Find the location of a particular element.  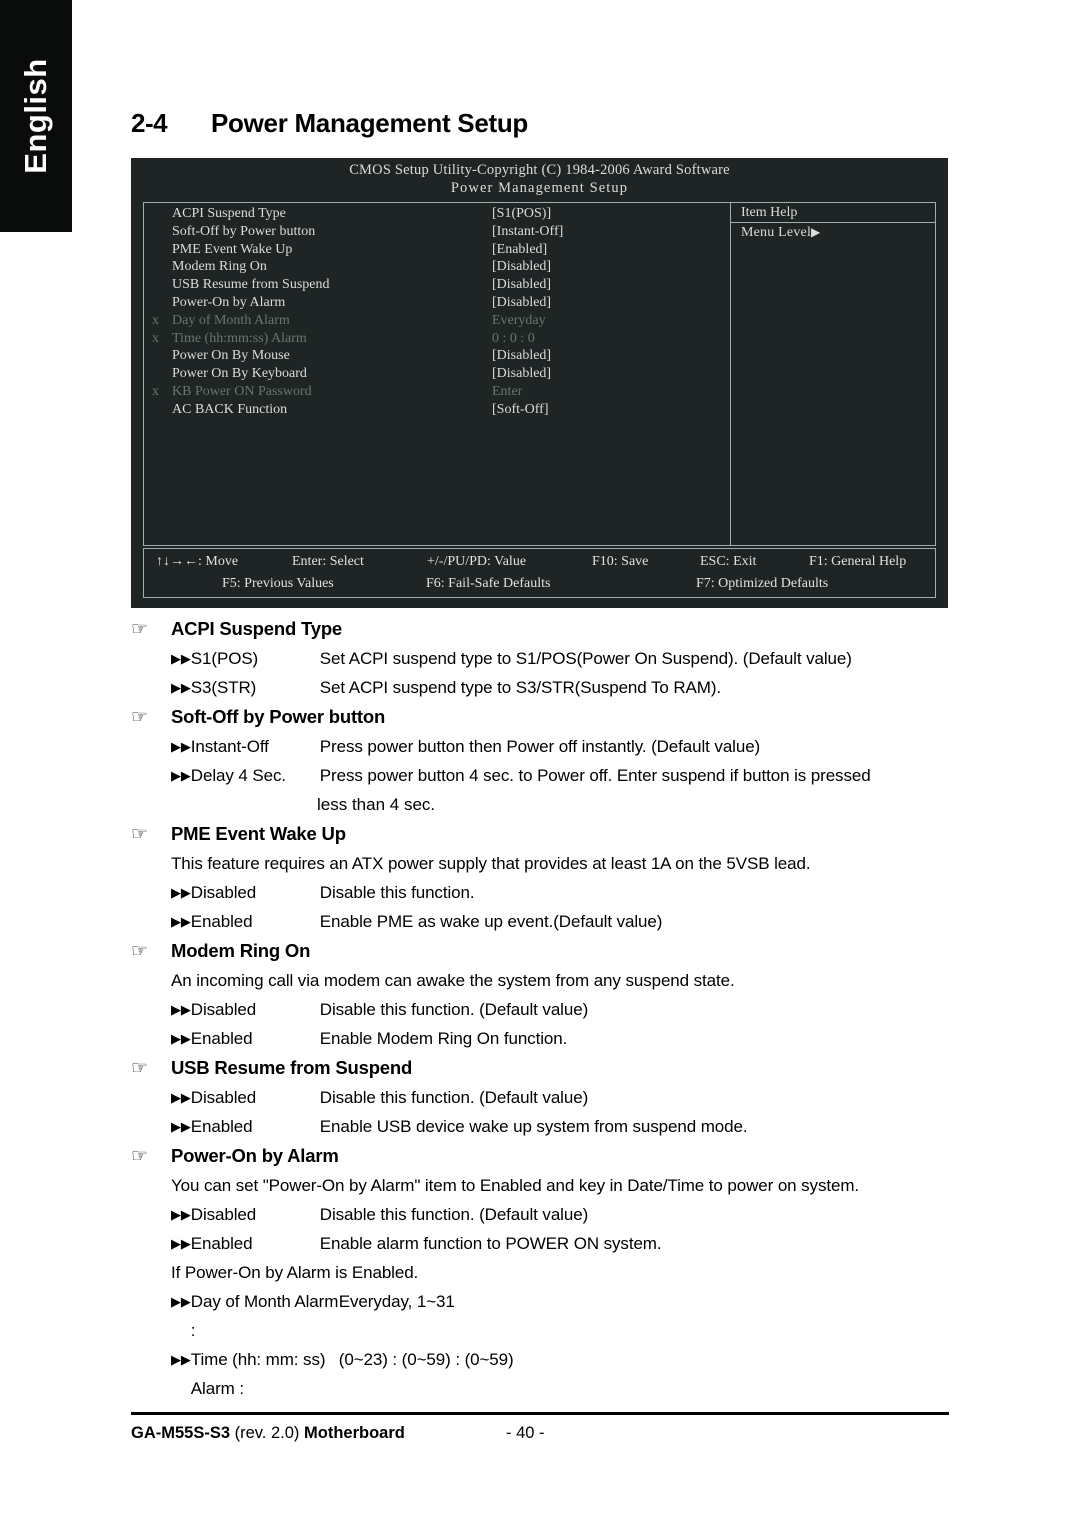

doc-section-title: PME Event Wake Up is located at coordinates (258, 833).